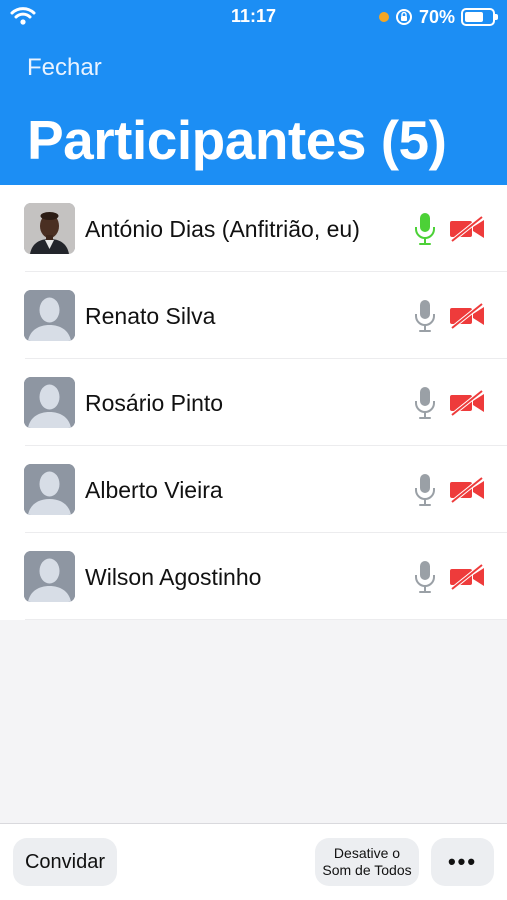  I want to click on participant-row: Rosário Pinto, so click(253, 402).